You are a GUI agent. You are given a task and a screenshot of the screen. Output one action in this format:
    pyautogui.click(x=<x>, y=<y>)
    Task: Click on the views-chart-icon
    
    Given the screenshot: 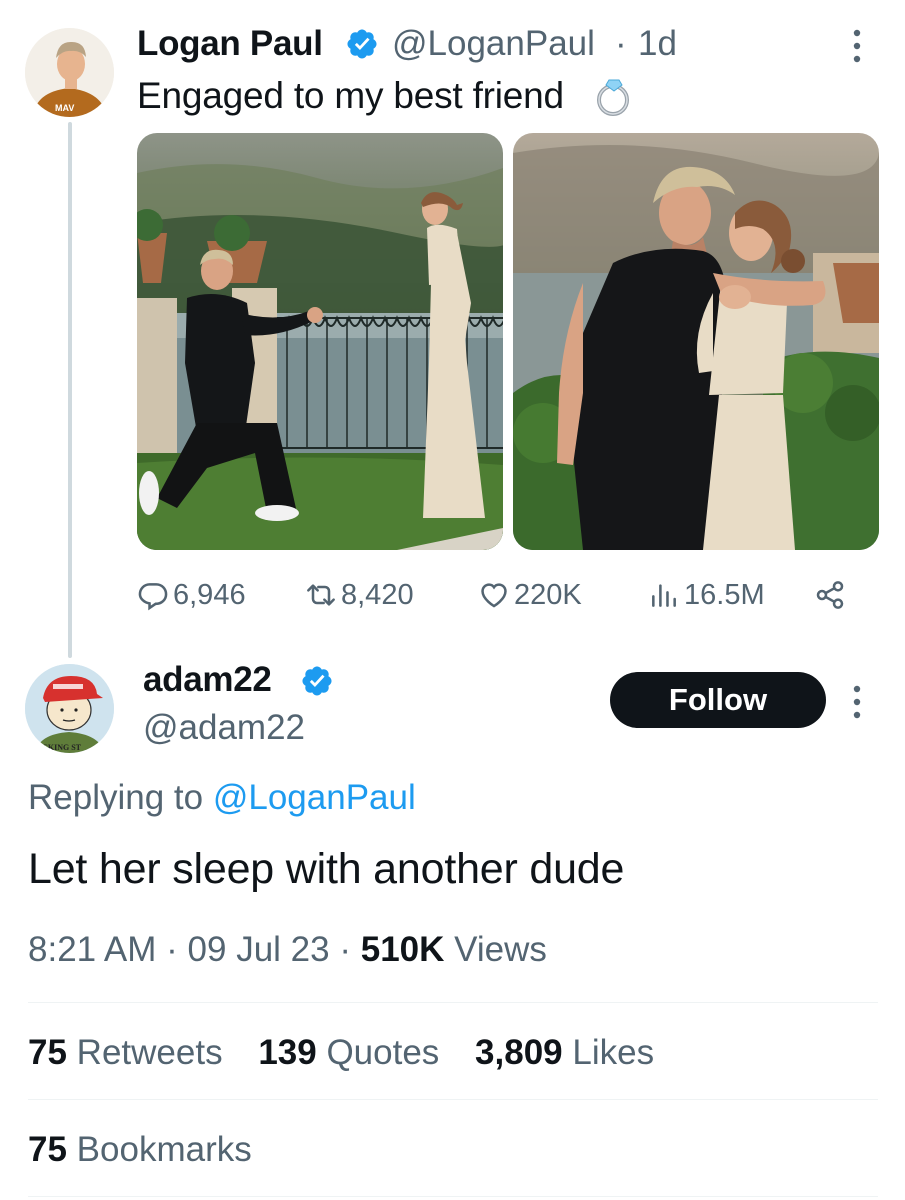 What is the action you would take?
    pyautogui.click(x=664, y=595)
    